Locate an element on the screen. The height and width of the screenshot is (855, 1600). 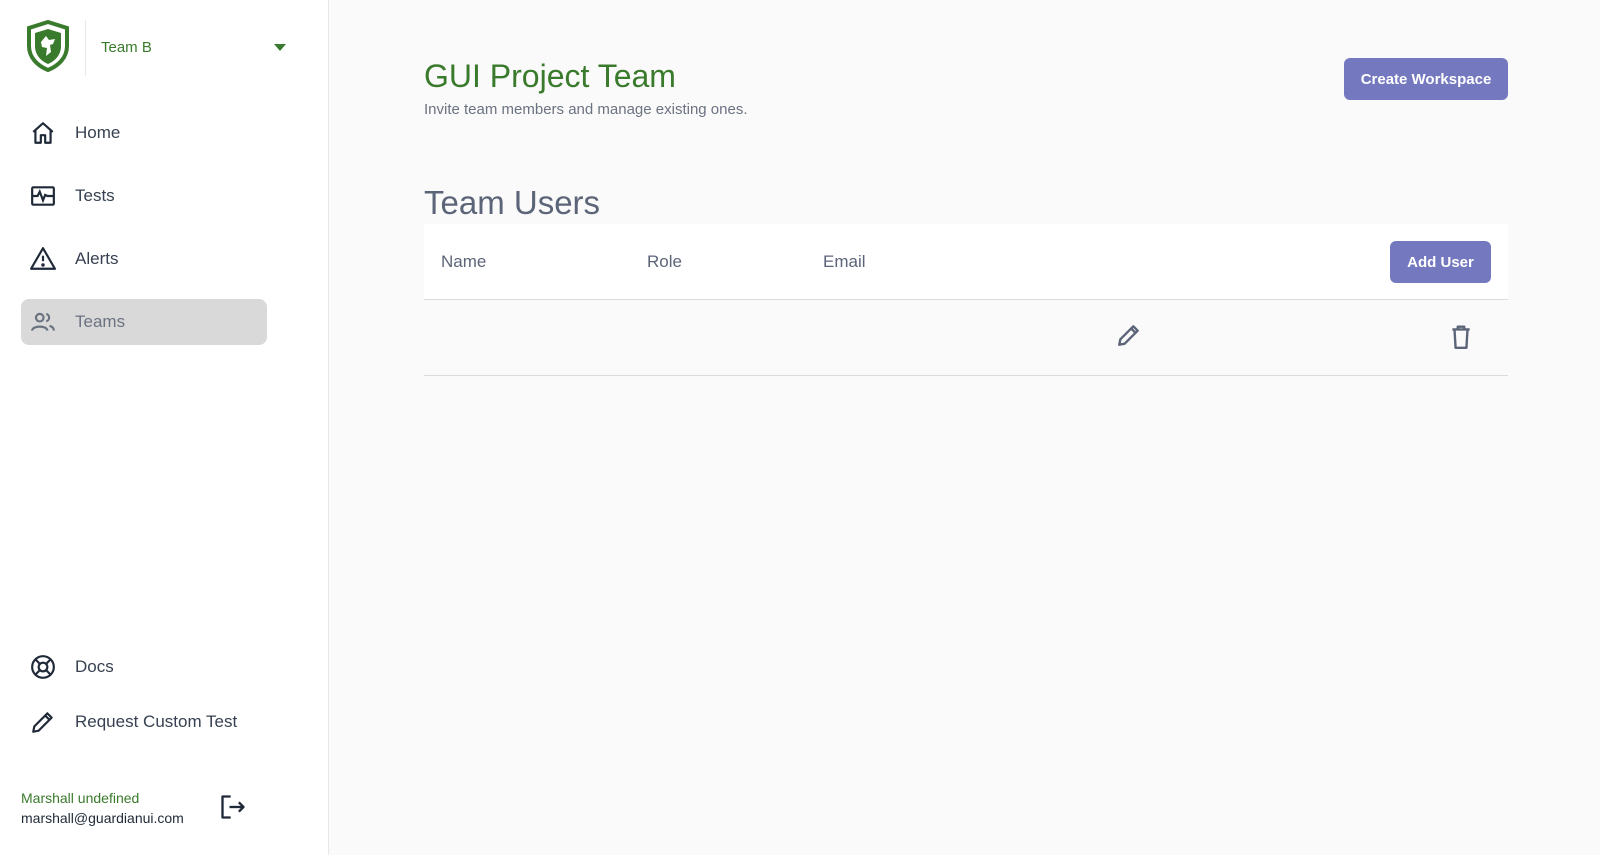
brand-divider is located at coordinates (85, 48).